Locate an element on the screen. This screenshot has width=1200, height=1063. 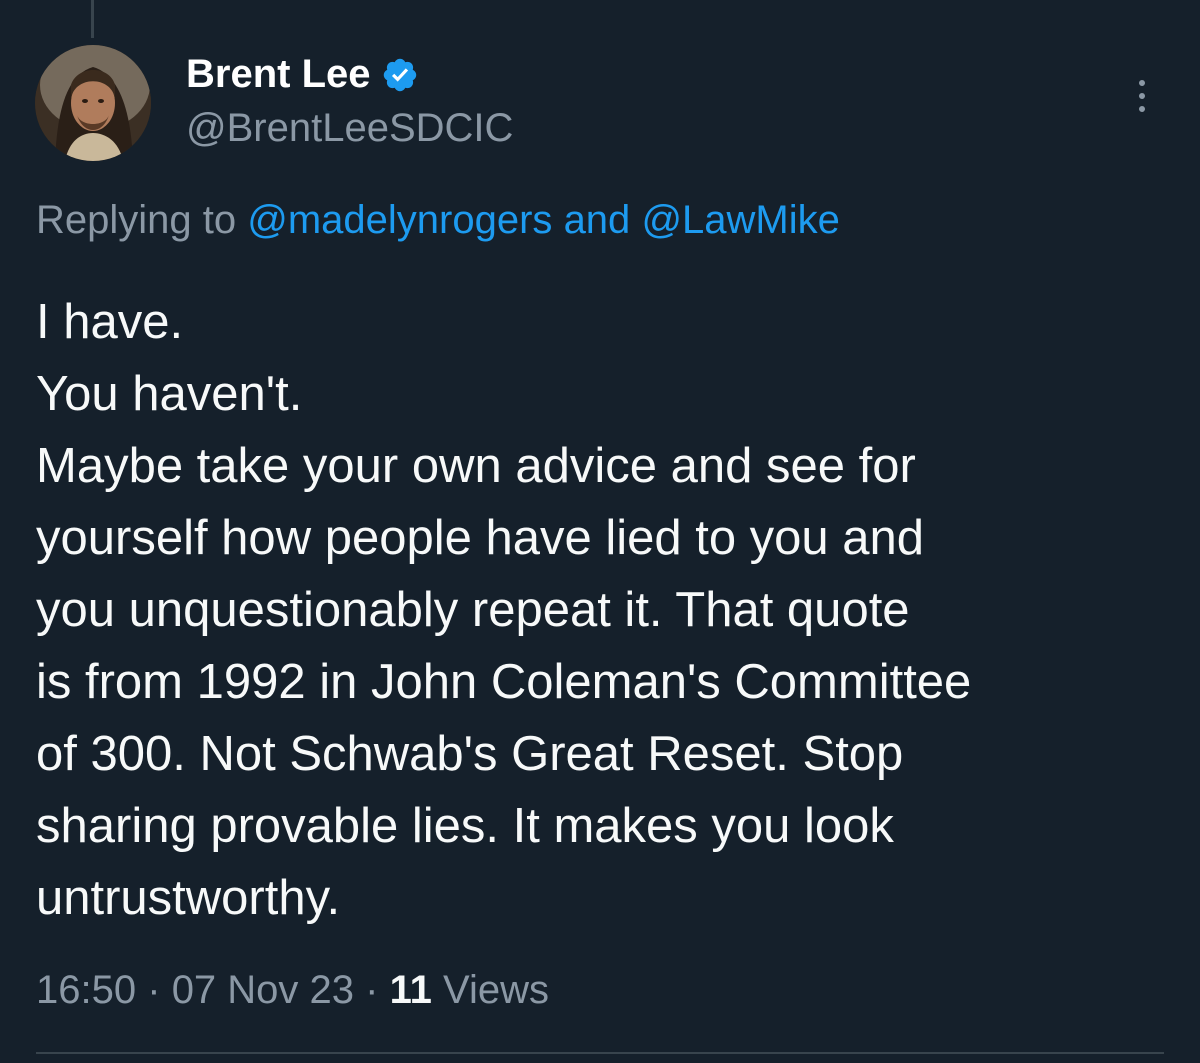
mention-link: @madelynrogers is located at coordinates (399, 220).